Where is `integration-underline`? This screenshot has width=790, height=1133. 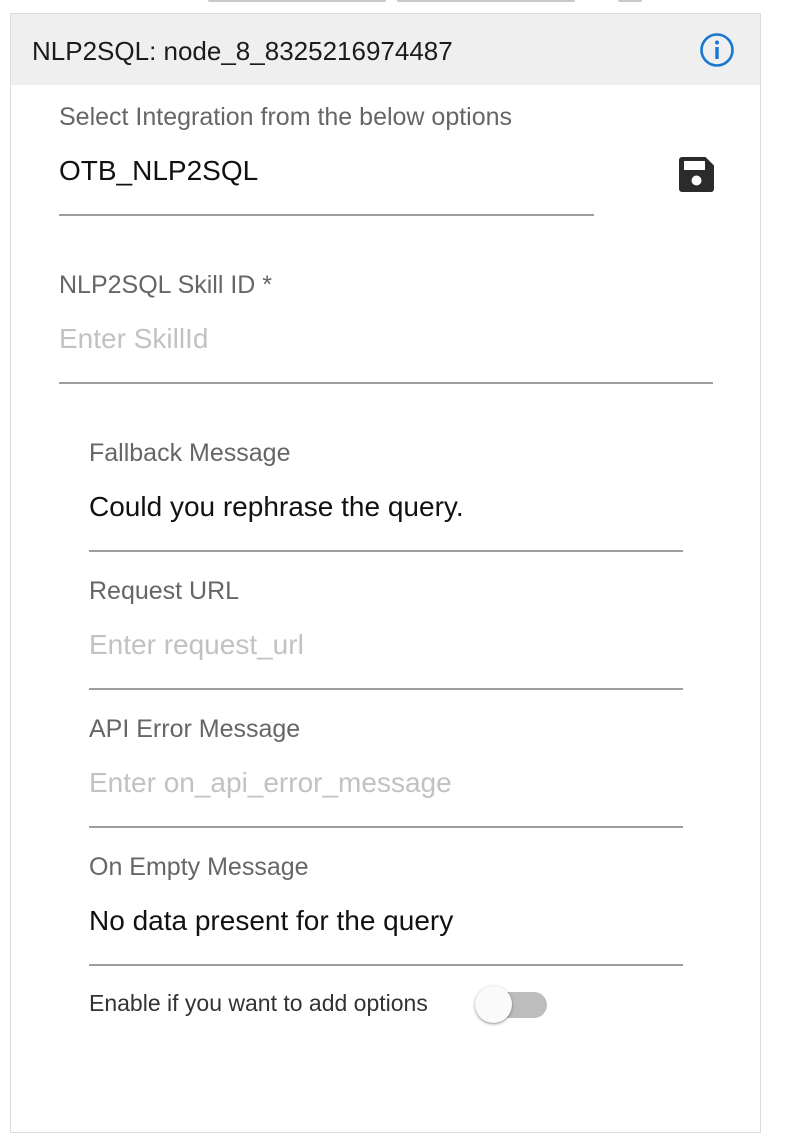 integration-underline is located at coordinates (326, 215).